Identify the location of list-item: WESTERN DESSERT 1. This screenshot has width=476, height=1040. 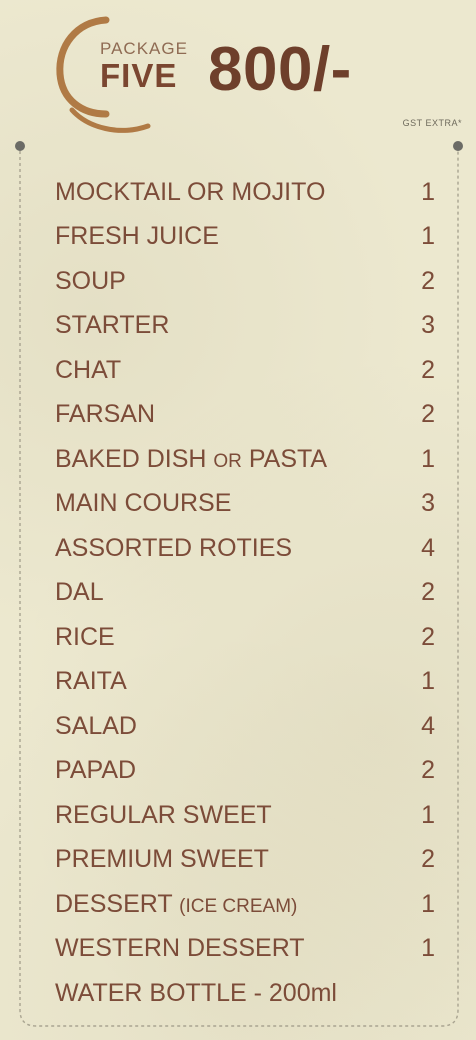
(245, 949).